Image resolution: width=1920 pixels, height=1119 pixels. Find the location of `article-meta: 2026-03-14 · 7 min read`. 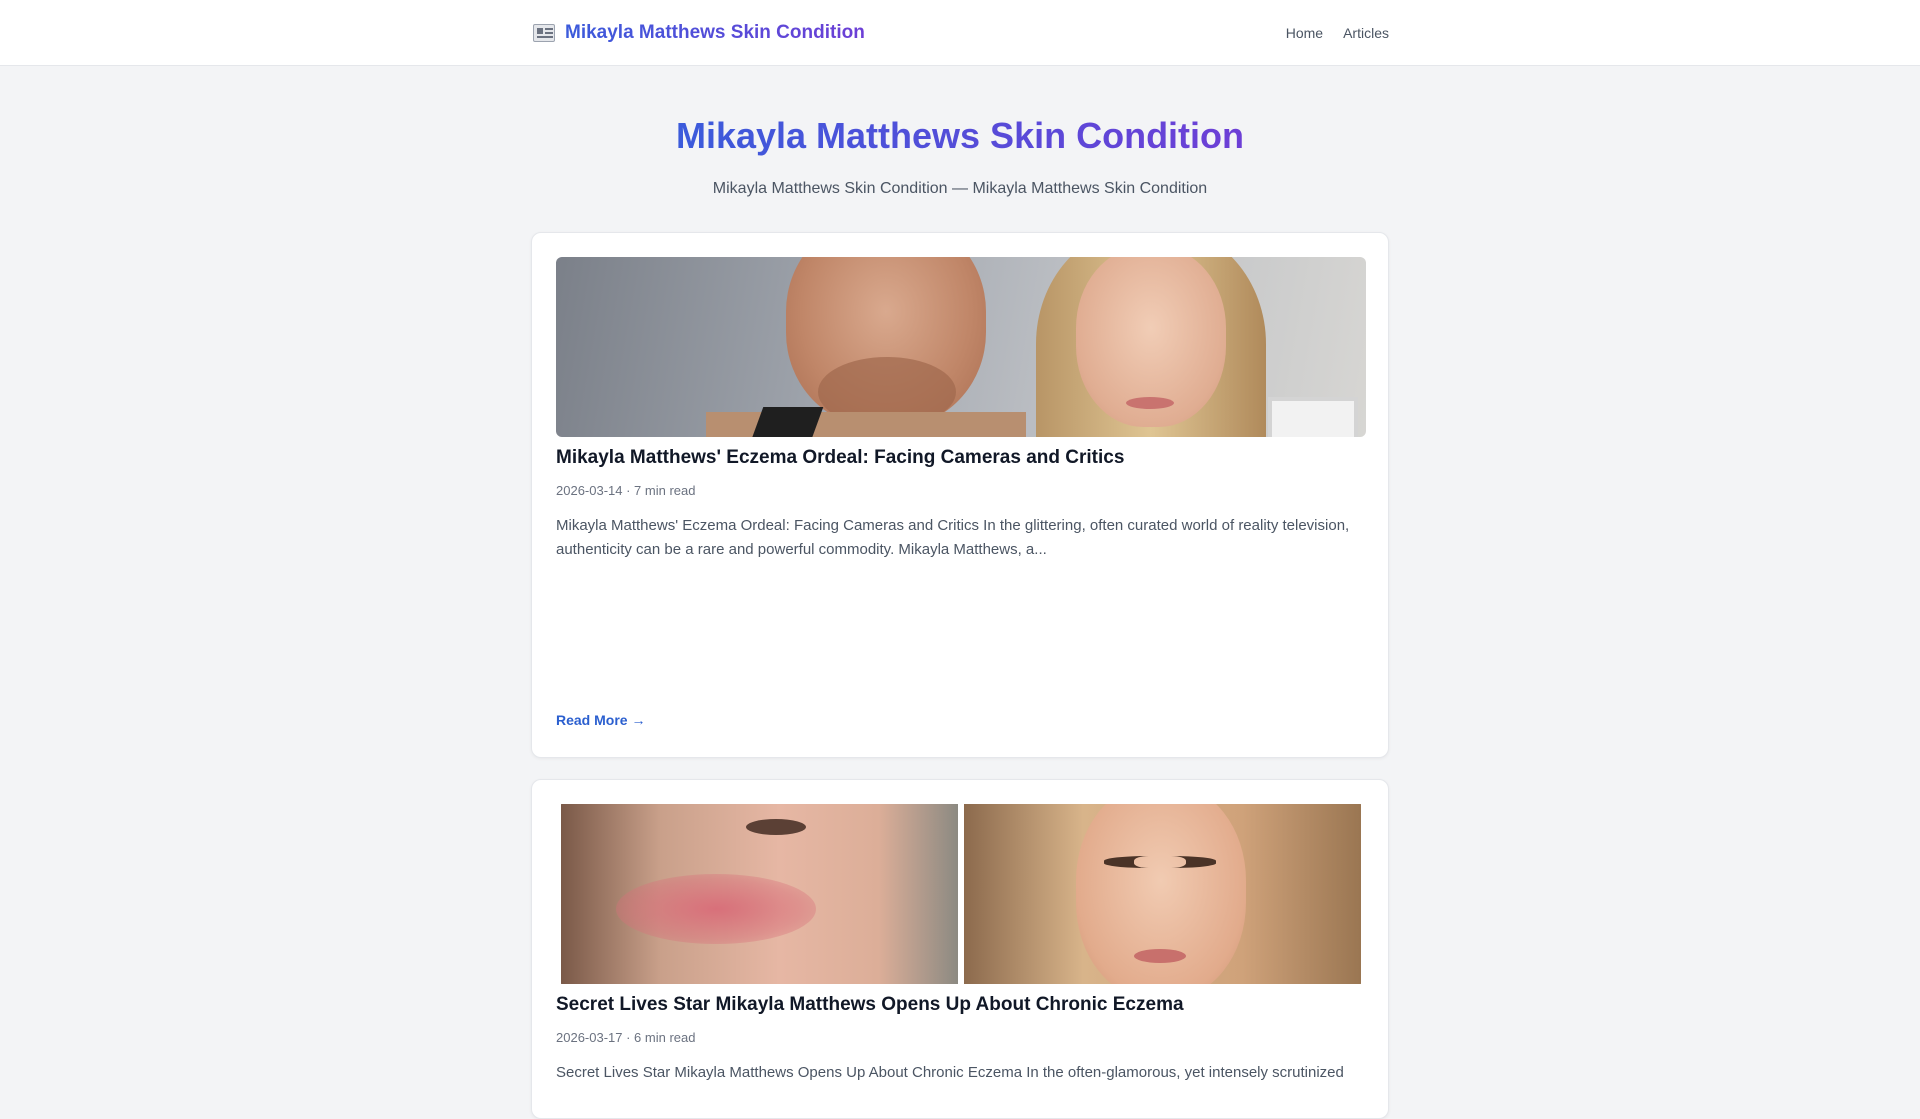

article-meta: 2026-03-14 · 7 min read is located at coordinates (626, 490).